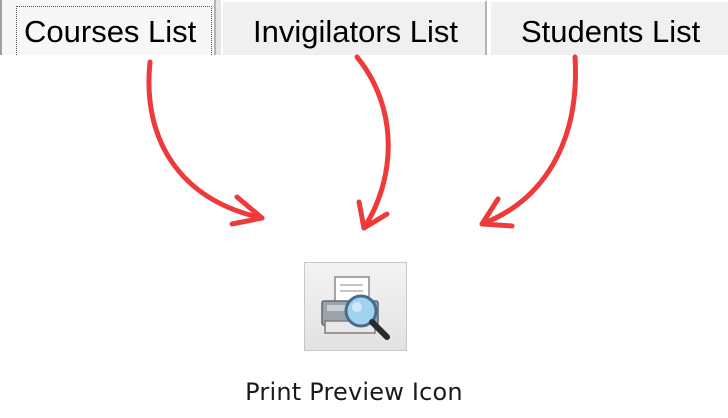  Describe the element at coordinates (372, 142) in the screenshot. I see `arrow-from-invigilators` at that location.